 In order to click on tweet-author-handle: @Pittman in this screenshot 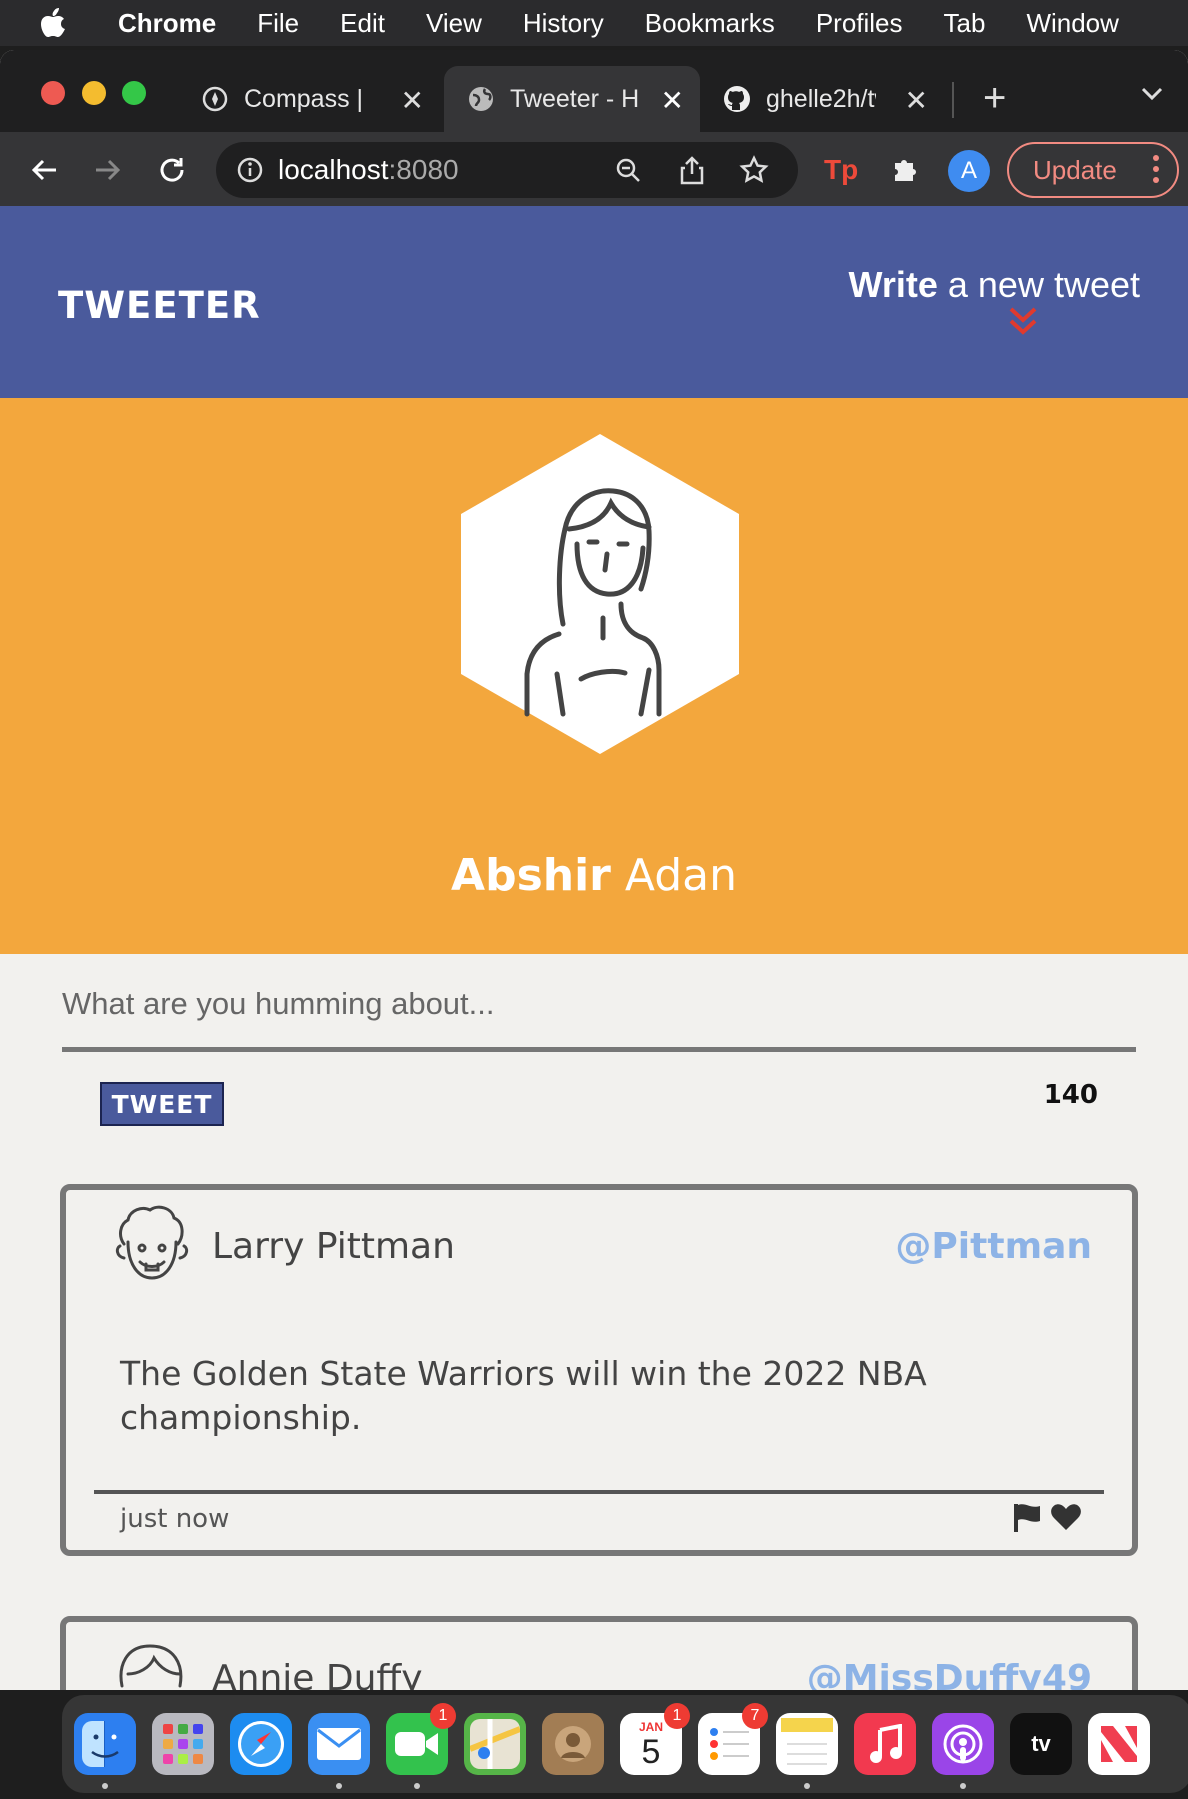, I will do `click(993, 1246)`.